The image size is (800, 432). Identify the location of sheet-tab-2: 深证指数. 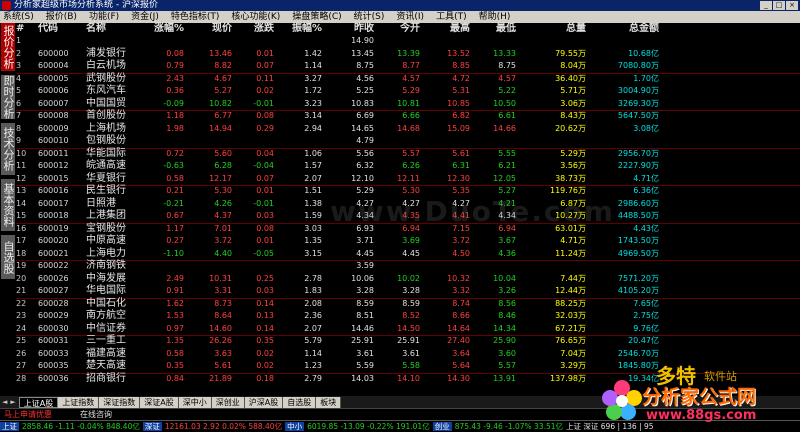
(120, 402).